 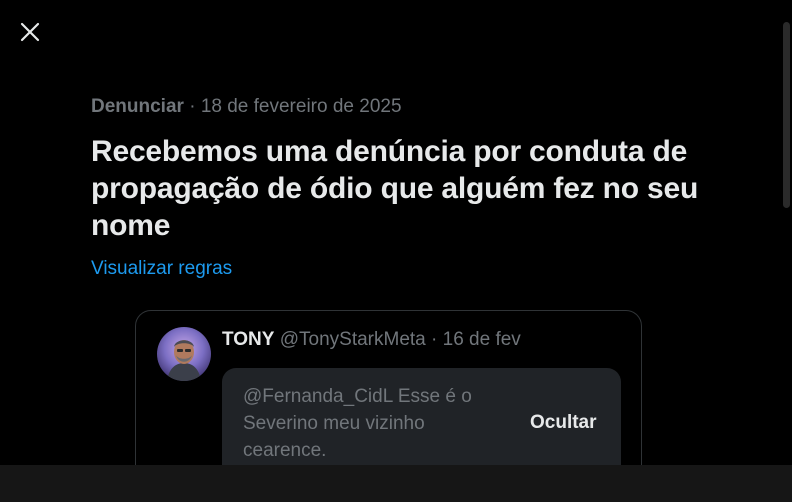 What do you see at coordinates (248, 339) in the screenshot?
I see `author-display-name: TONY` at bounding box center [248, 339].